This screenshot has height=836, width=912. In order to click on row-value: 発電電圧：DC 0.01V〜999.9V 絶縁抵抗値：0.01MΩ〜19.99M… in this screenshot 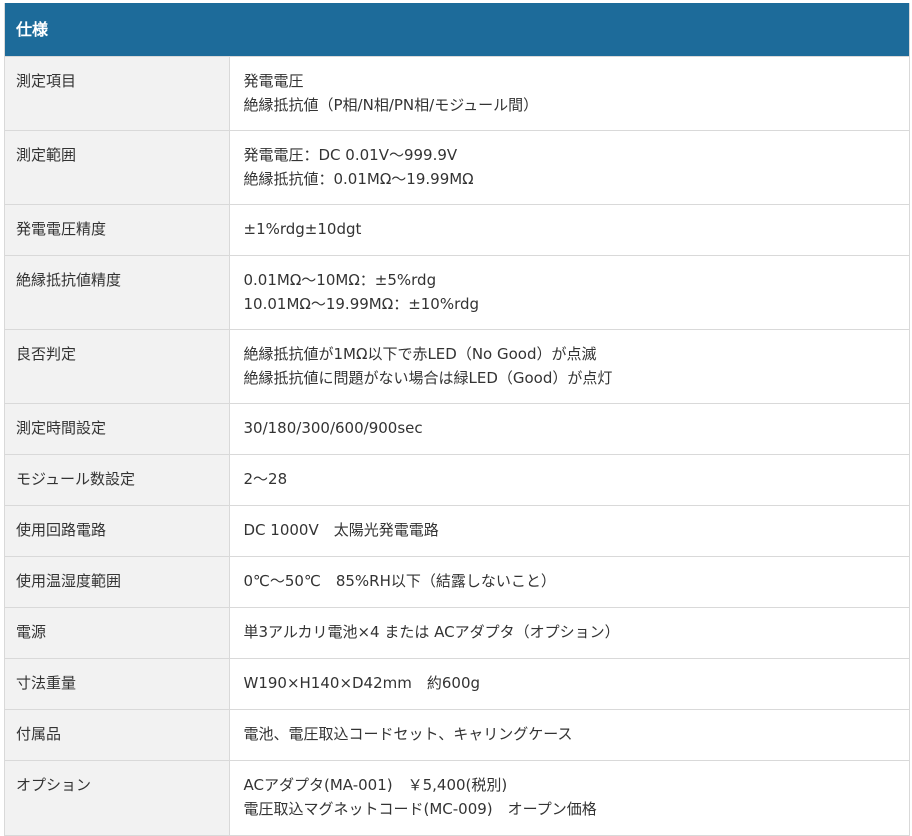, I will do `click(569, 167)`.